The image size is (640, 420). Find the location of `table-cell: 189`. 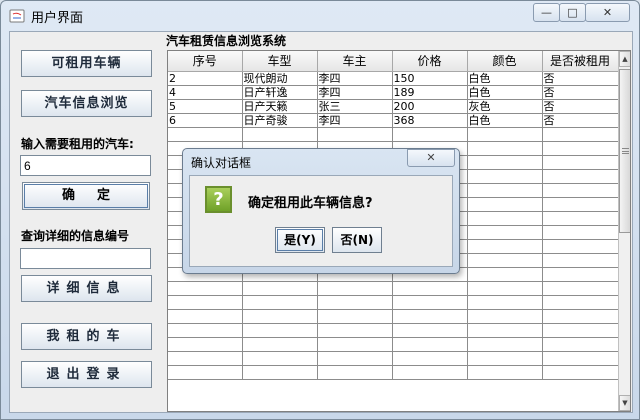

table-cell: 189 is located at coordinates (430, 92).